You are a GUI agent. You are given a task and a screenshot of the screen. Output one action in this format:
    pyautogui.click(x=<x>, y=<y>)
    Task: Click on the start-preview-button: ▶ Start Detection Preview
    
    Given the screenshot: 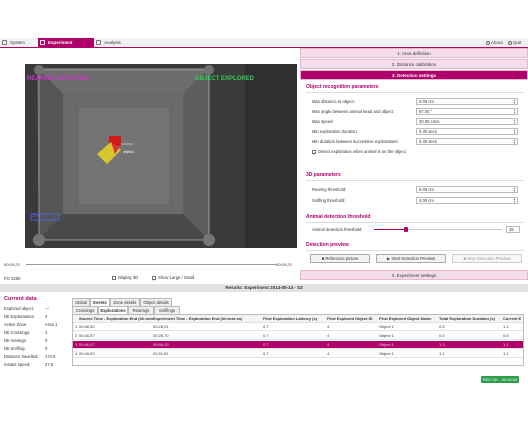 What is the action you would take?
    pyautogui.click(x=411, y=258)
    